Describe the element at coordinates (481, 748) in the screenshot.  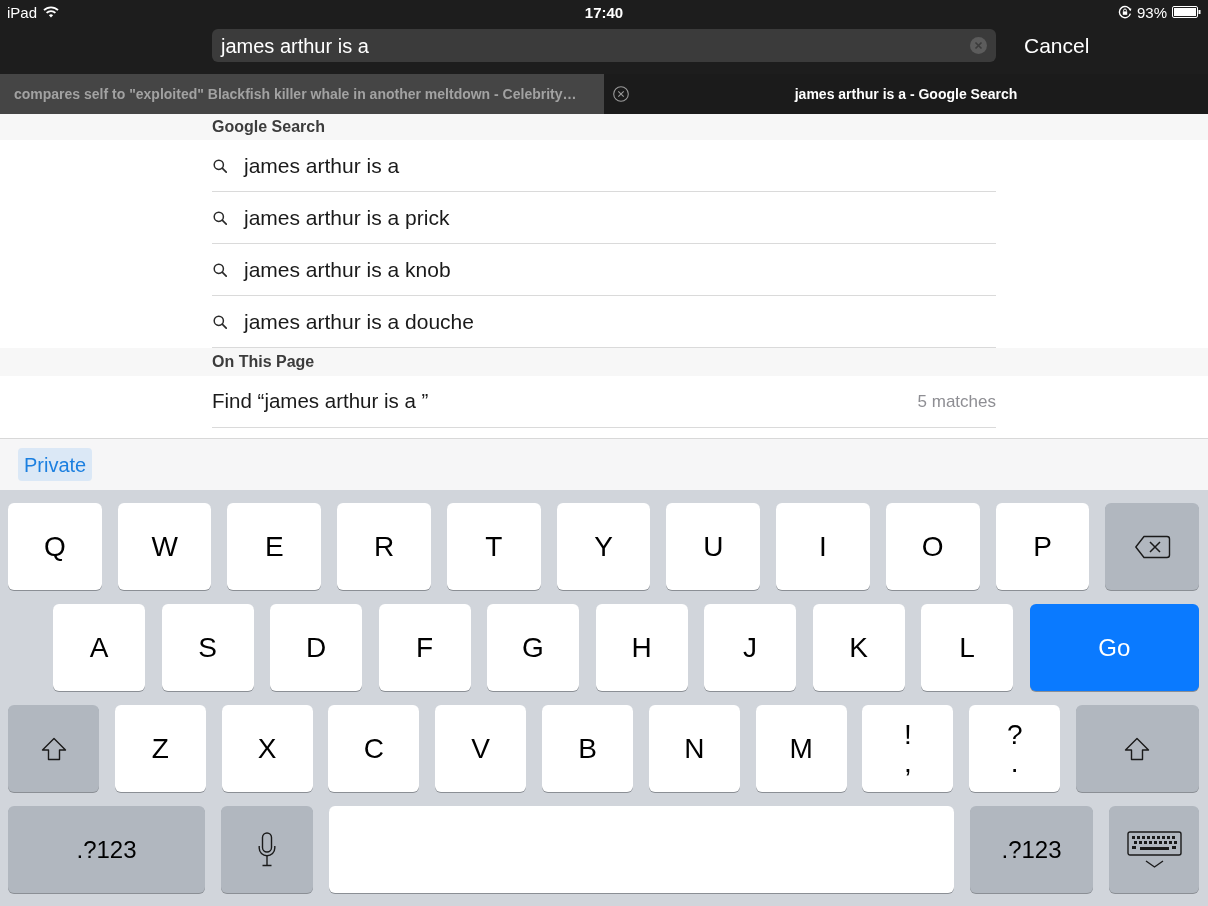
I see `key: V` at that location.